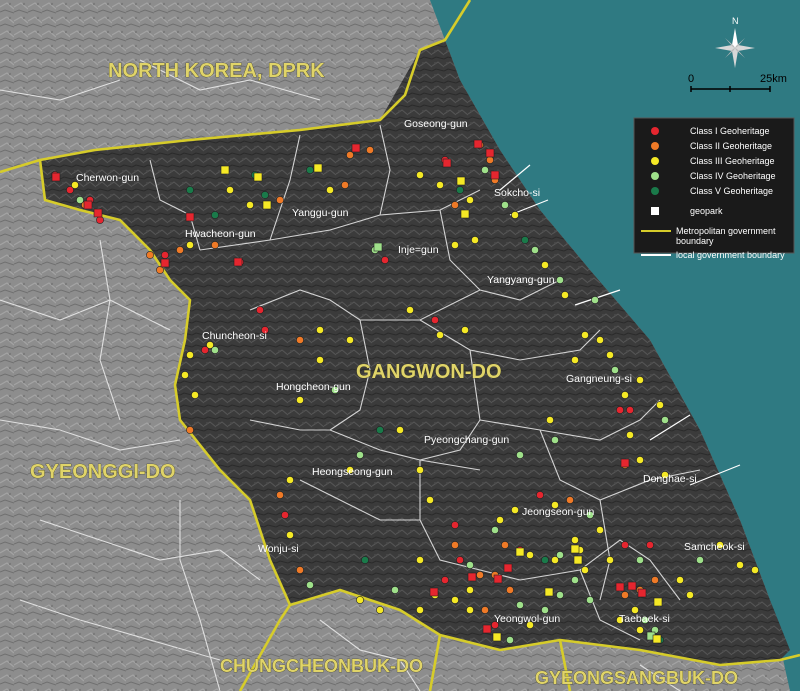  What do you see at coordinates (234, 336) in the screenshot?
I see `place-label: Chuncheon-si` at bounding box center [234, 336].